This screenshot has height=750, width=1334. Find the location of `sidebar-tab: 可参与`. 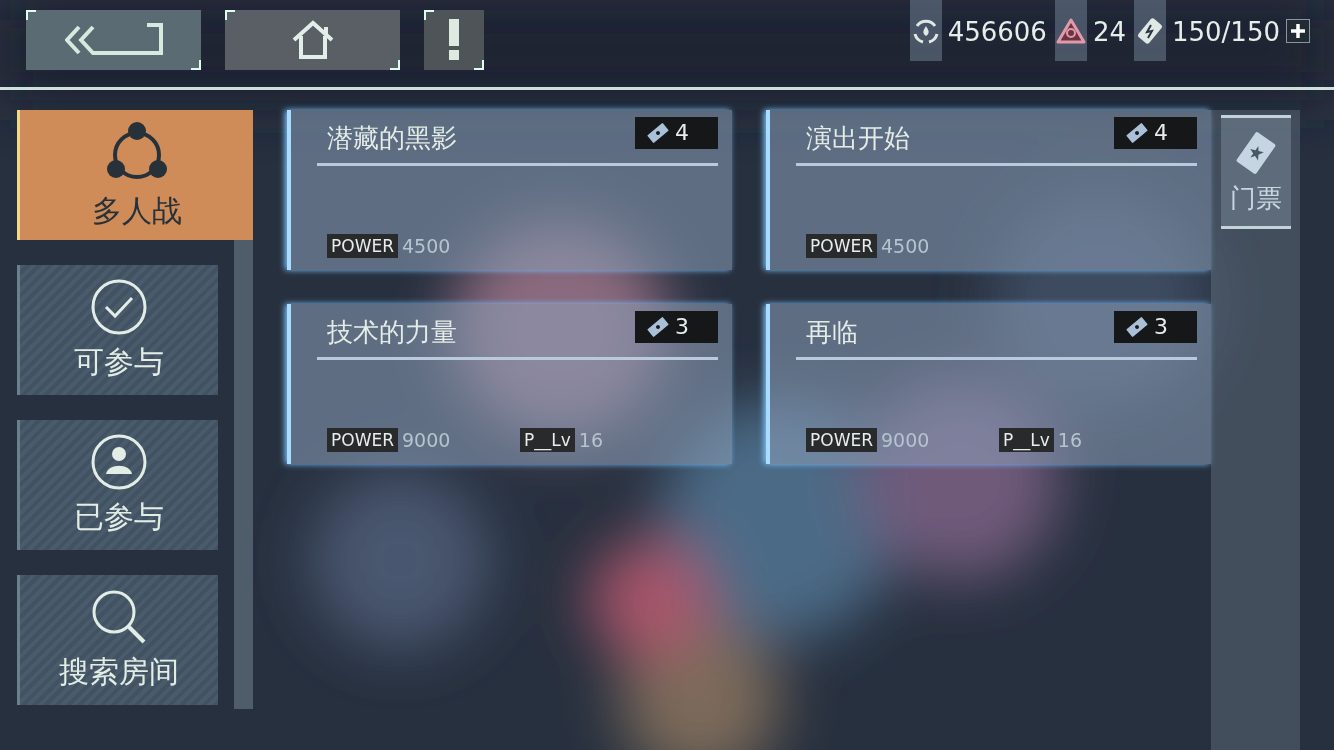

sidebar-tab: 可参与 is located at coordinates (117, 330).